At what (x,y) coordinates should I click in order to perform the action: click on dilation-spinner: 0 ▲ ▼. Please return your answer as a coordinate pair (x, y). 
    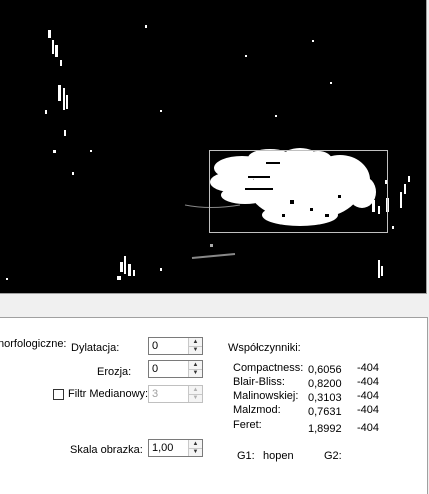
    Looking at the image, I should click on (175, 346).